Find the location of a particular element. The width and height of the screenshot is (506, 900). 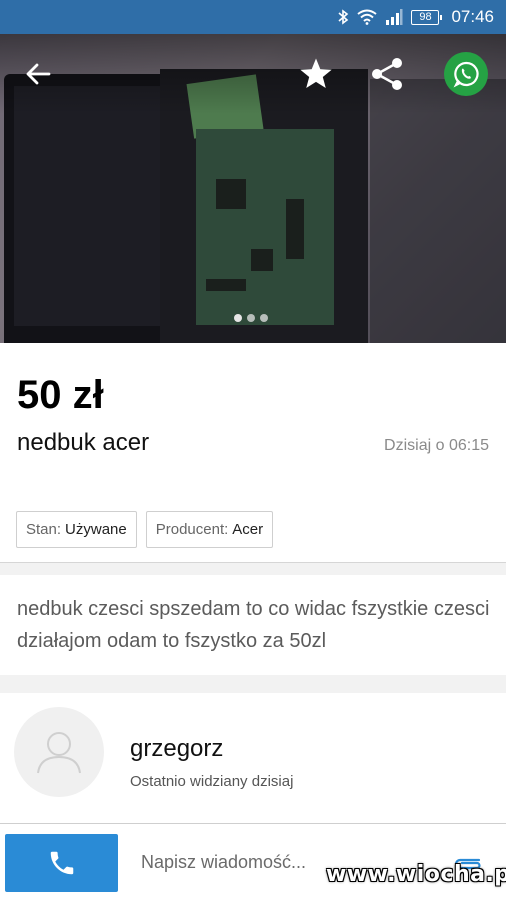

price: 50 zł is located at coordinates (60, 395).